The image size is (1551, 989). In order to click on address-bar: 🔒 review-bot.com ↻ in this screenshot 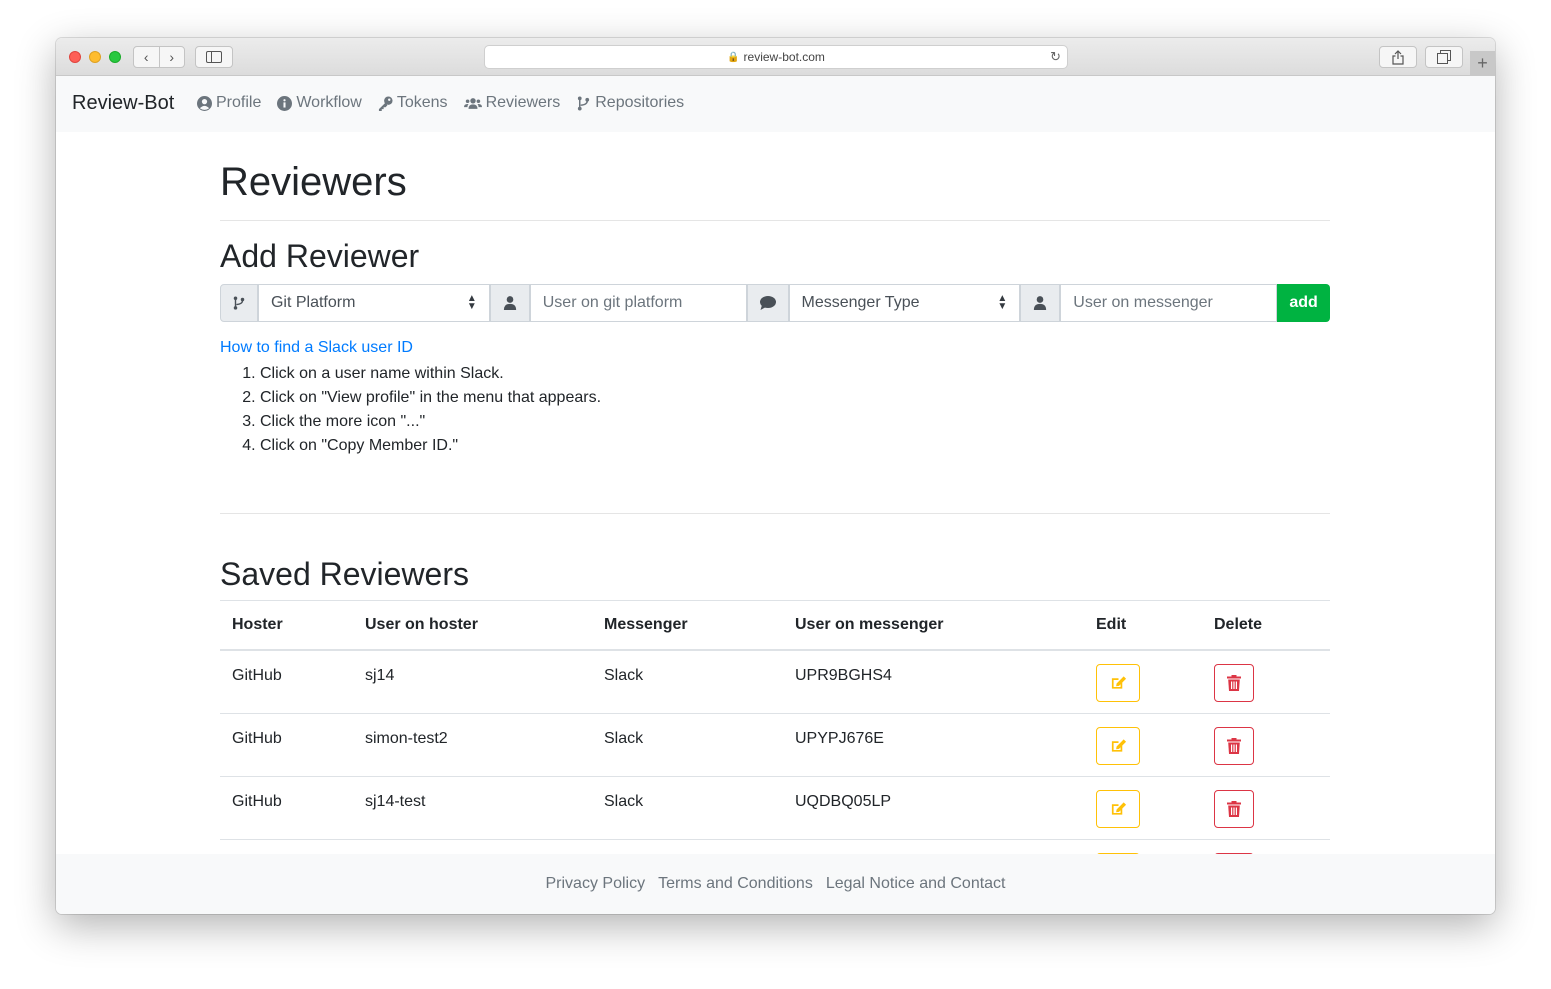, I will do `click(776, 57)`.